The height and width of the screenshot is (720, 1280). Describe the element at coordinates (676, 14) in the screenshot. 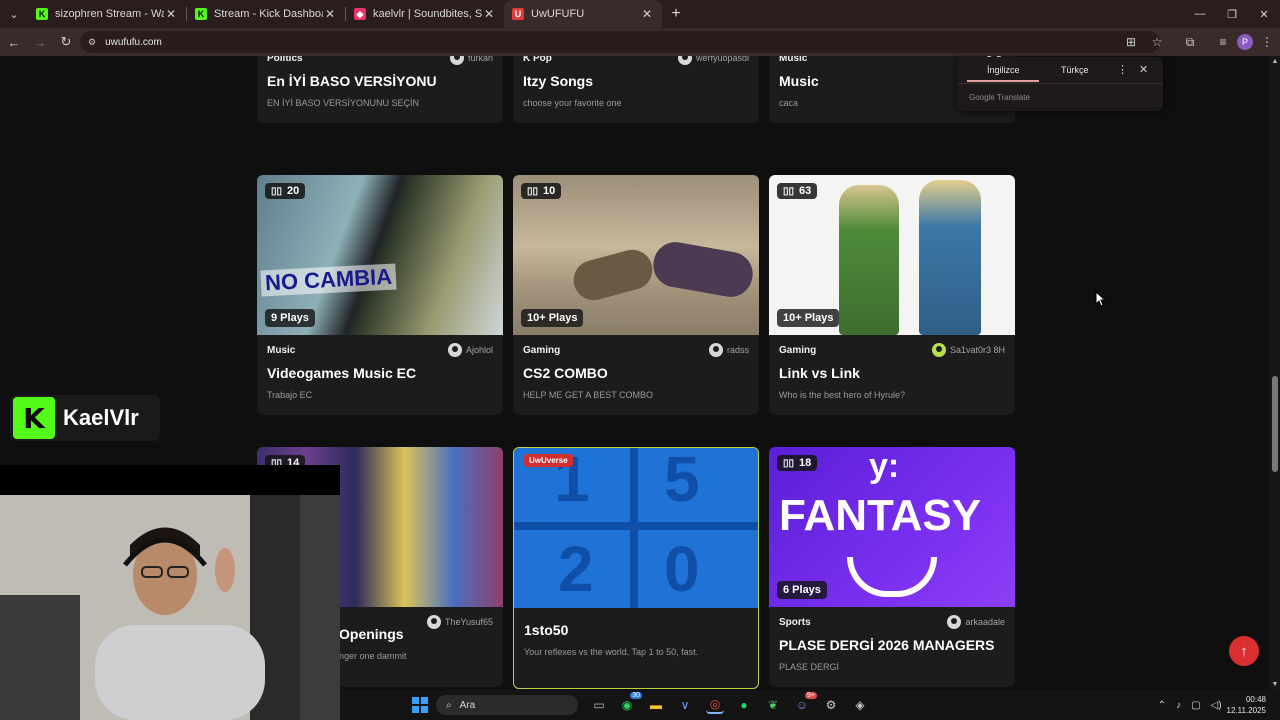

I see `new-tab-button: +` at that location.